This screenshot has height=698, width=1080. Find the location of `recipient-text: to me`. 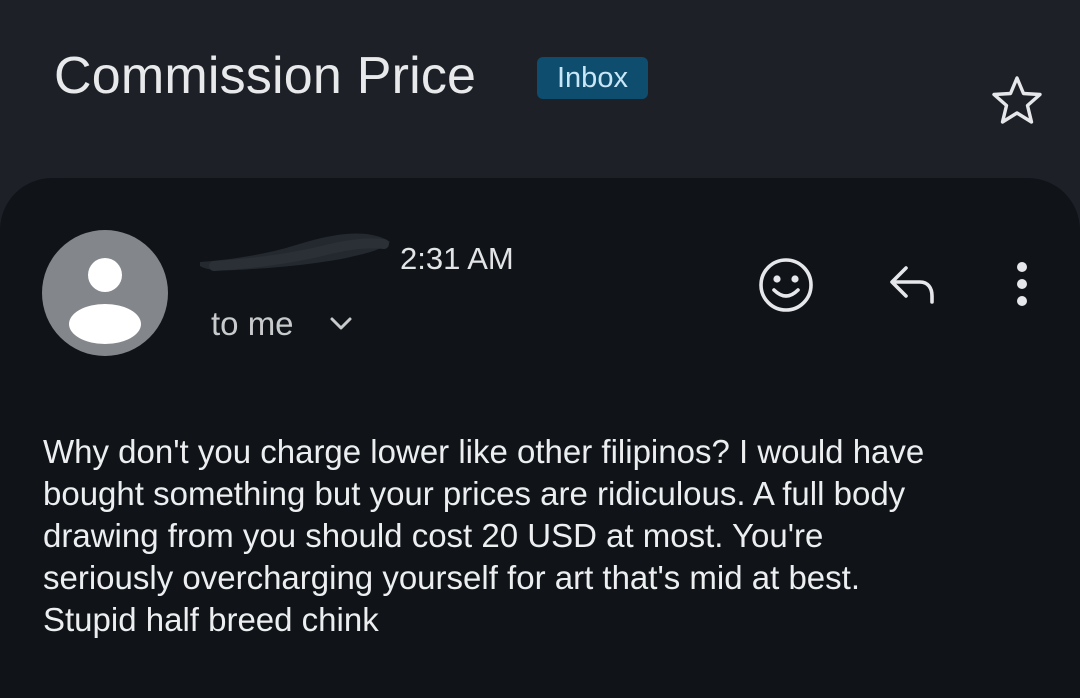

recipient-text: to me is located at coordinates (252, 324).